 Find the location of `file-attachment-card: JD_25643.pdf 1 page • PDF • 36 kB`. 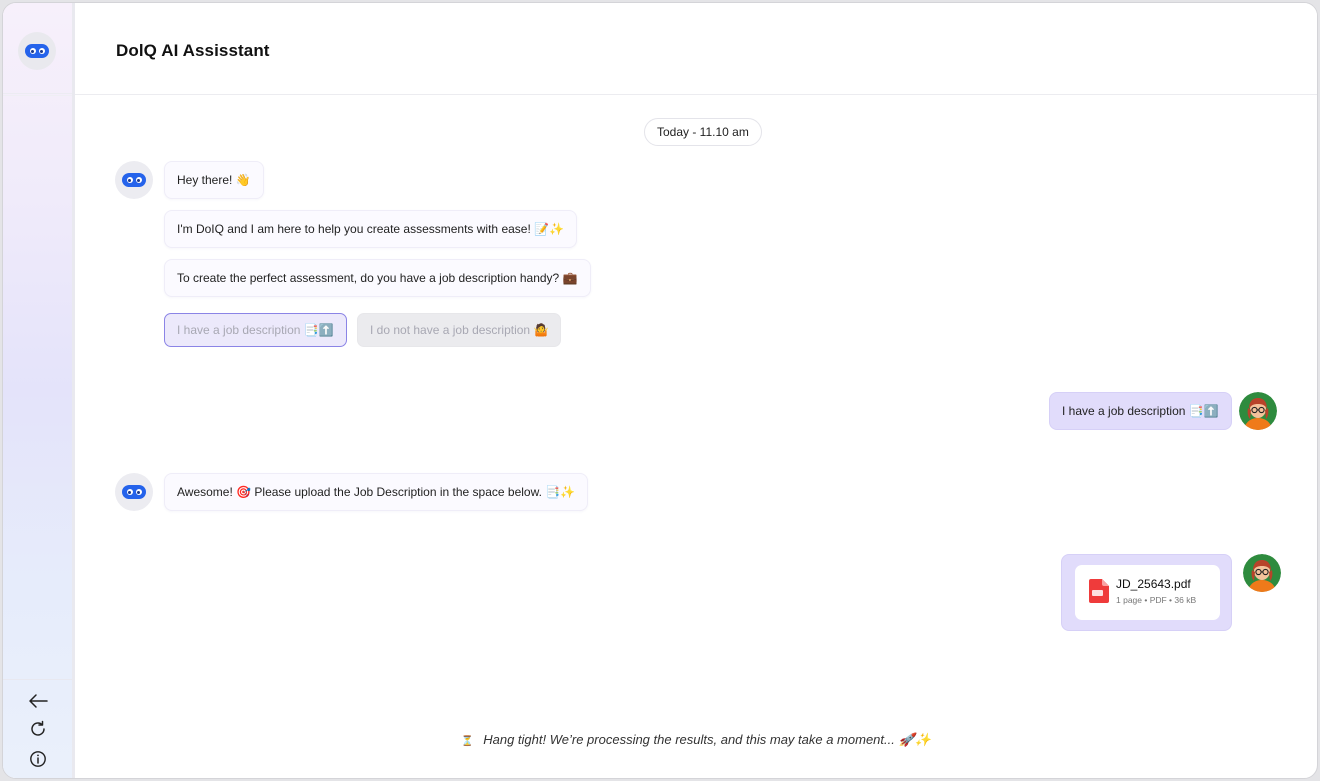

file-attachment-card: JD_25643.pdf 1 page • PDF • 36 kB is located at coordinates (1147, 592).